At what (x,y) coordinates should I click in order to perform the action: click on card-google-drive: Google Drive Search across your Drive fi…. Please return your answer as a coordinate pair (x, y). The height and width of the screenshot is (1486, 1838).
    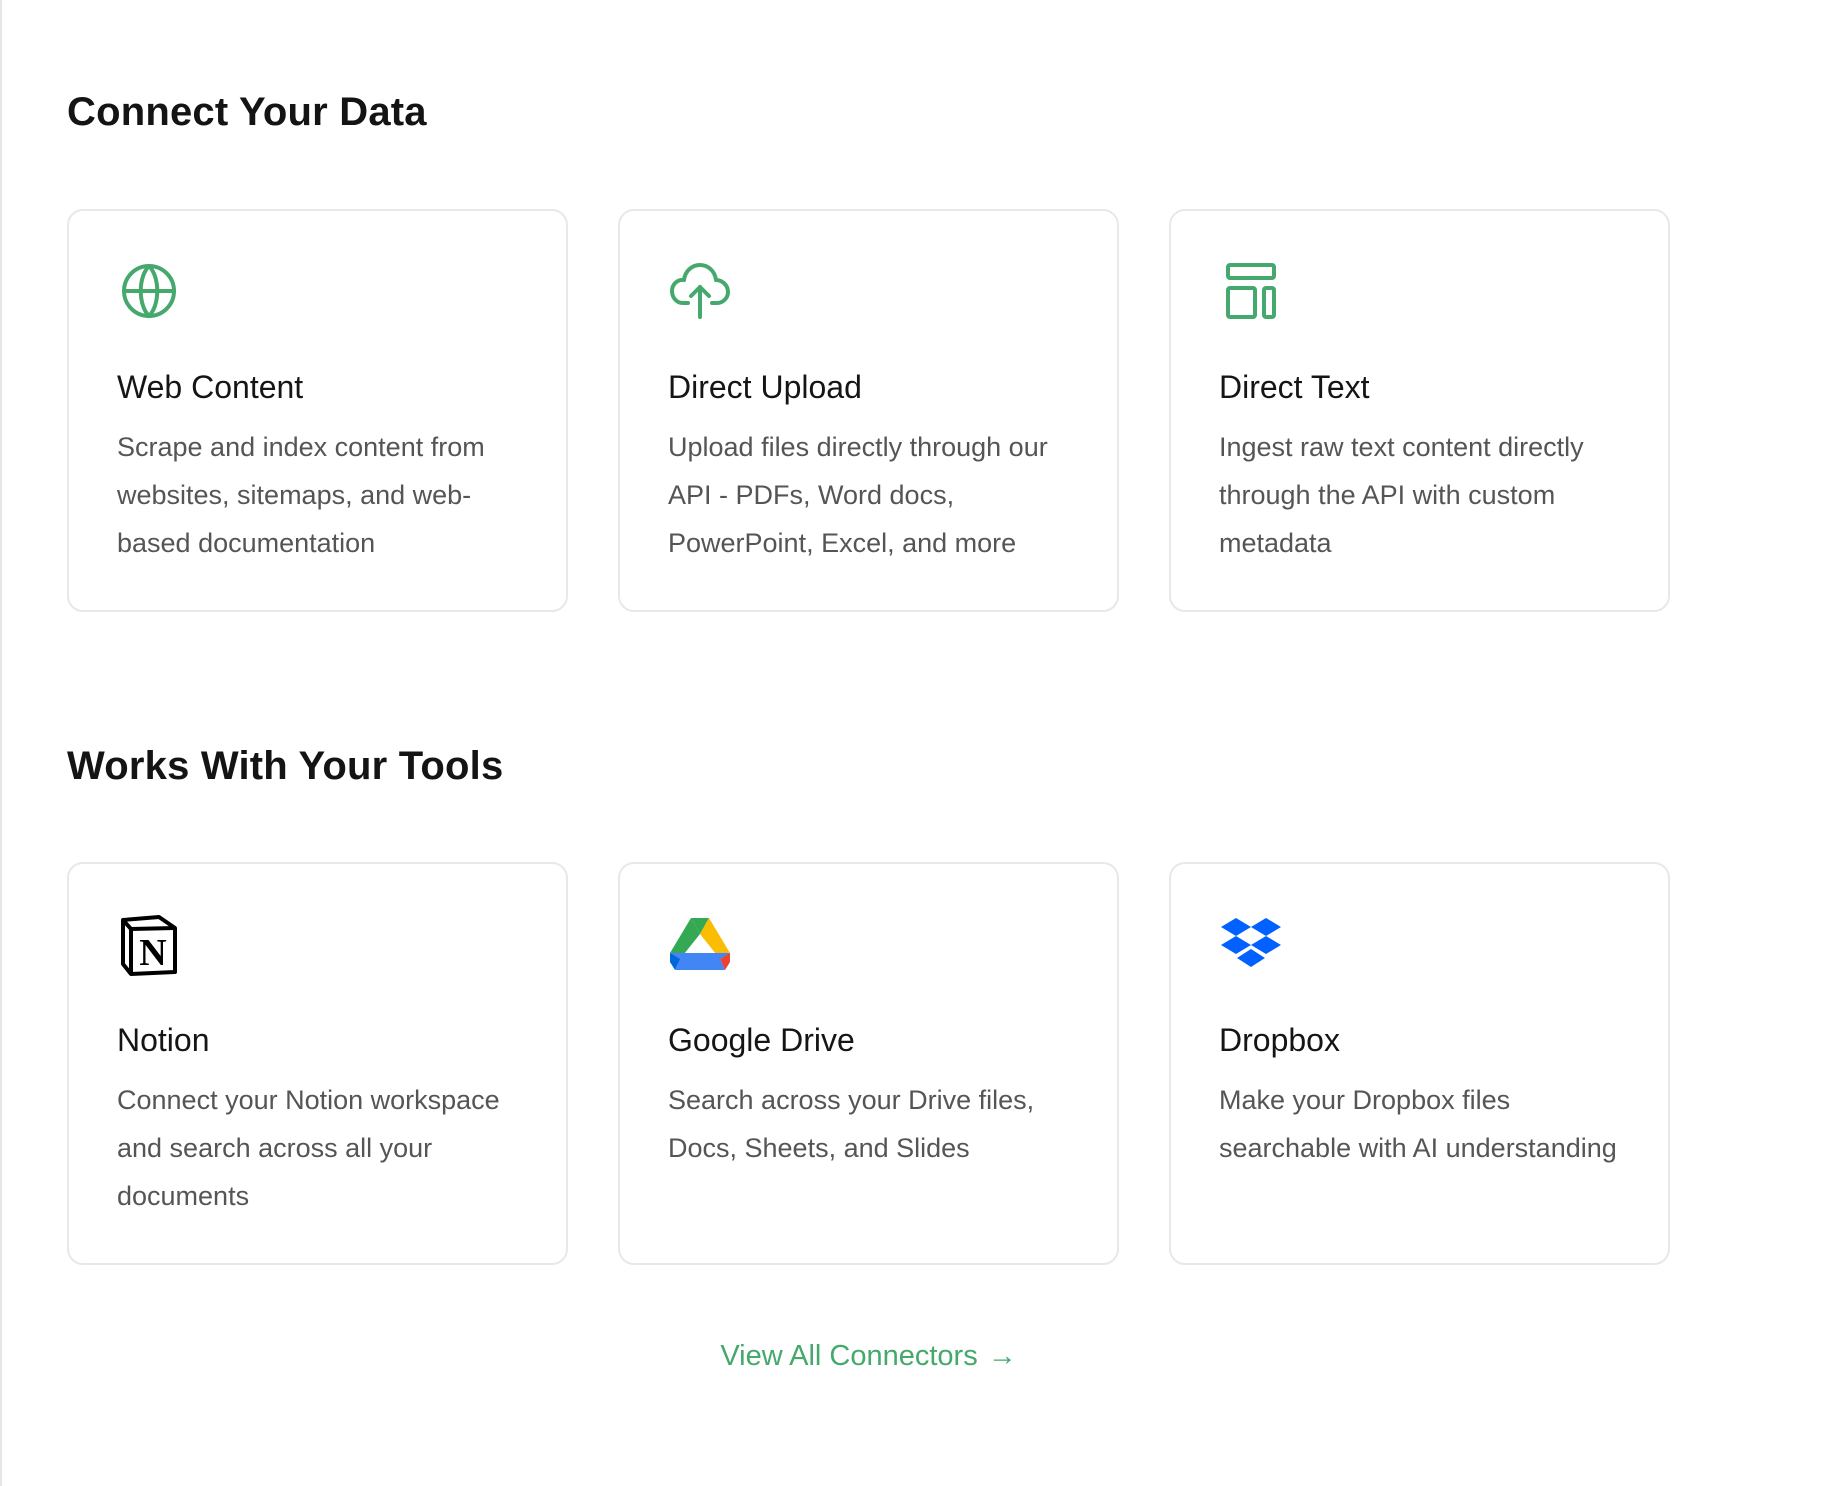
    Looking at the image, I should click on (868, 1063).